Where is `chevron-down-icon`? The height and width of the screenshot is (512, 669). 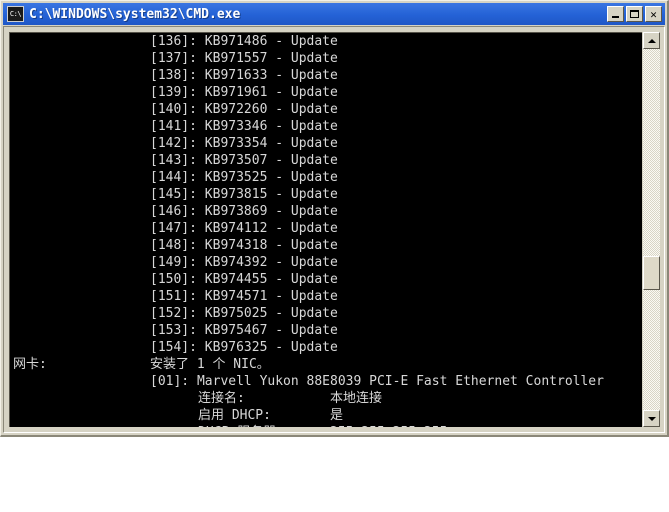
chevron-down-icon is located at coordinates (651, 418).